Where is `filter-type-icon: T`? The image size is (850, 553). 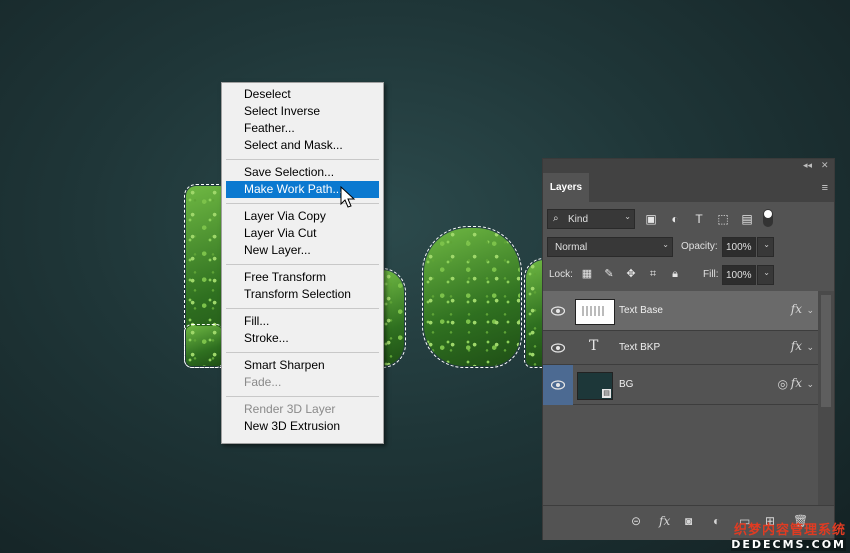 filter-type-icon: T is located at coordinates (699, 219).